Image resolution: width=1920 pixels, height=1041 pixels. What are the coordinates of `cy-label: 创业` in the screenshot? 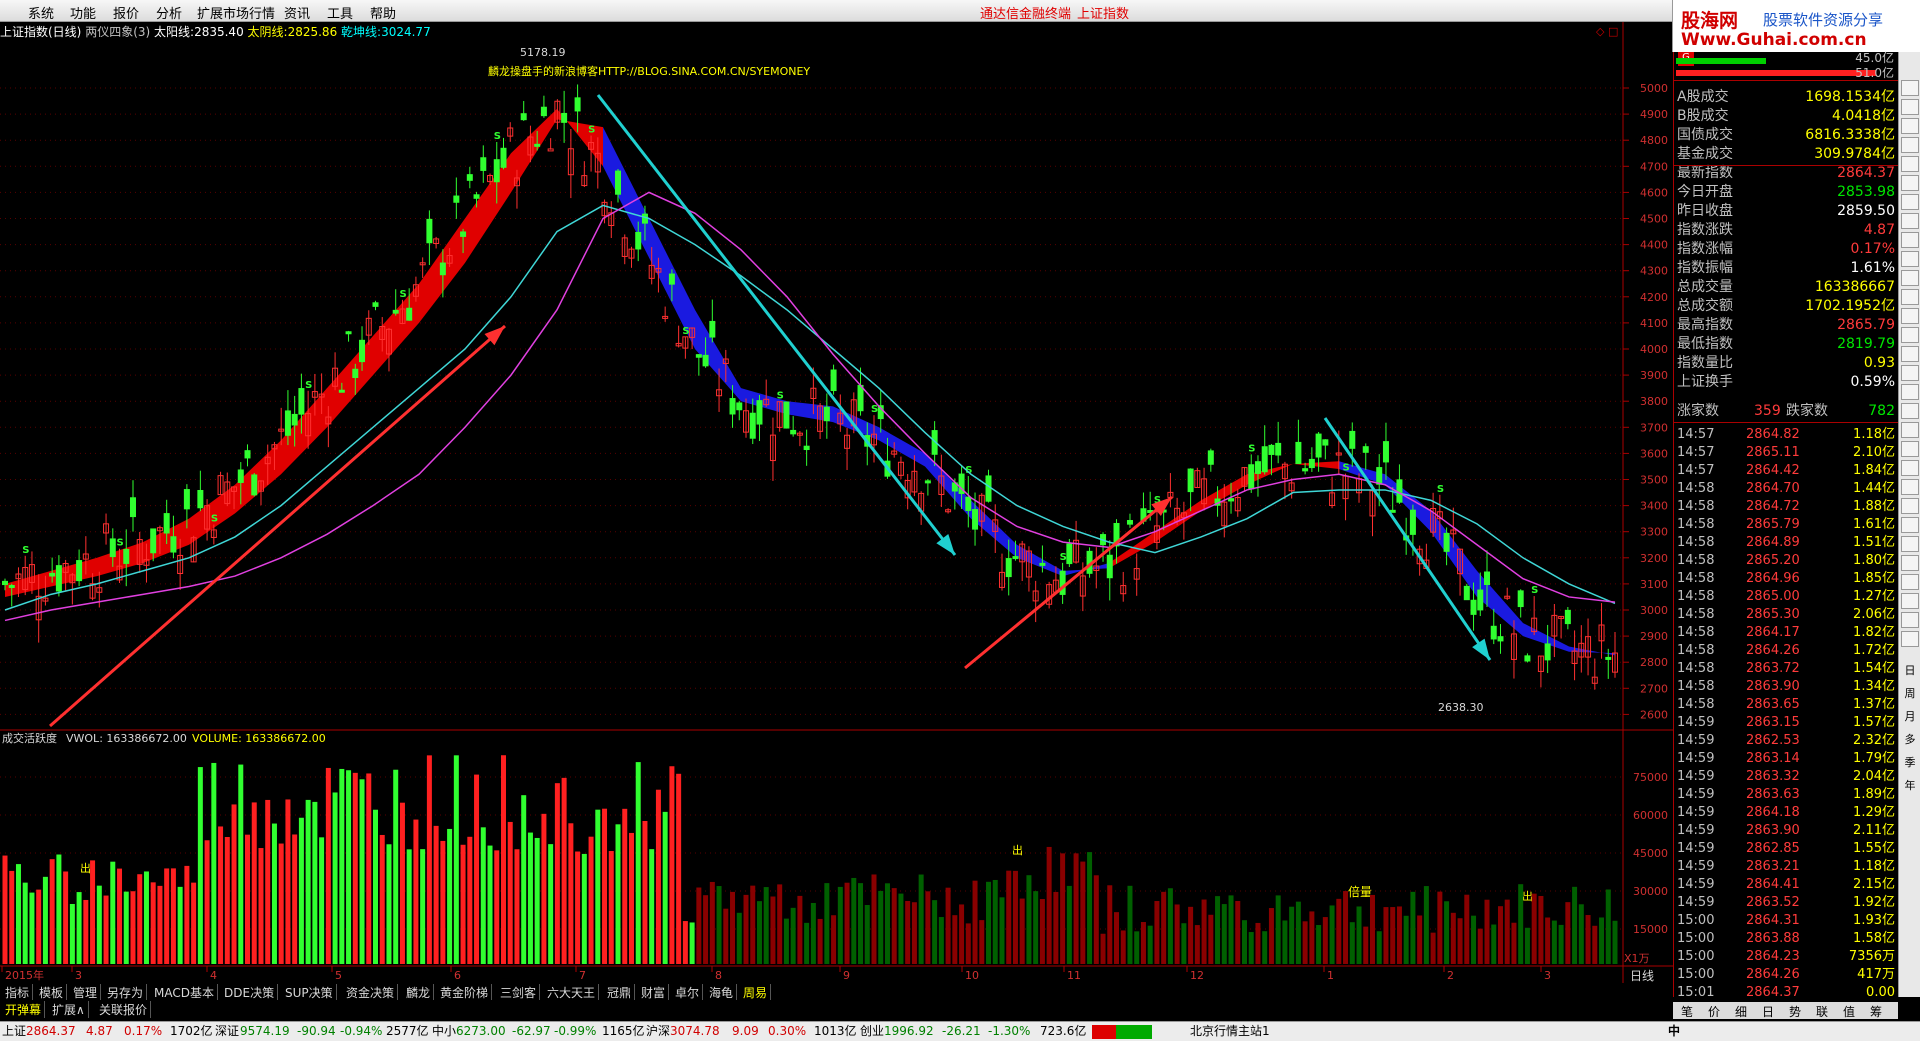 It's located at (872, 1031).